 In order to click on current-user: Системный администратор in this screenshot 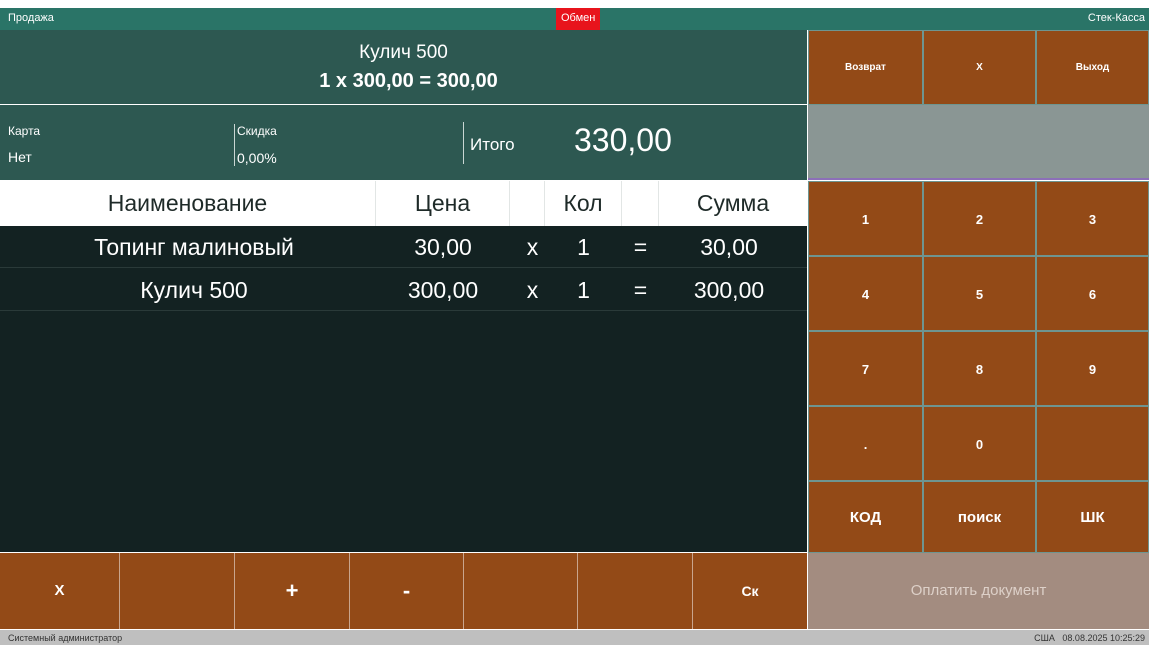, I will do `click(65, 638)`.